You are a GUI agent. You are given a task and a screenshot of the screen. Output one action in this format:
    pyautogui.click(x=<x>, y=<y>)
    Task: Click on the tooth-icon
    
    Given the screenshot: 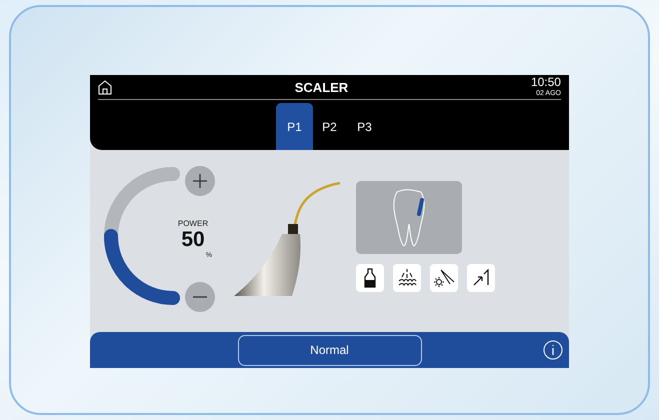 What is the action you would take?
    pyautogui.click(x=409, y=218)
    